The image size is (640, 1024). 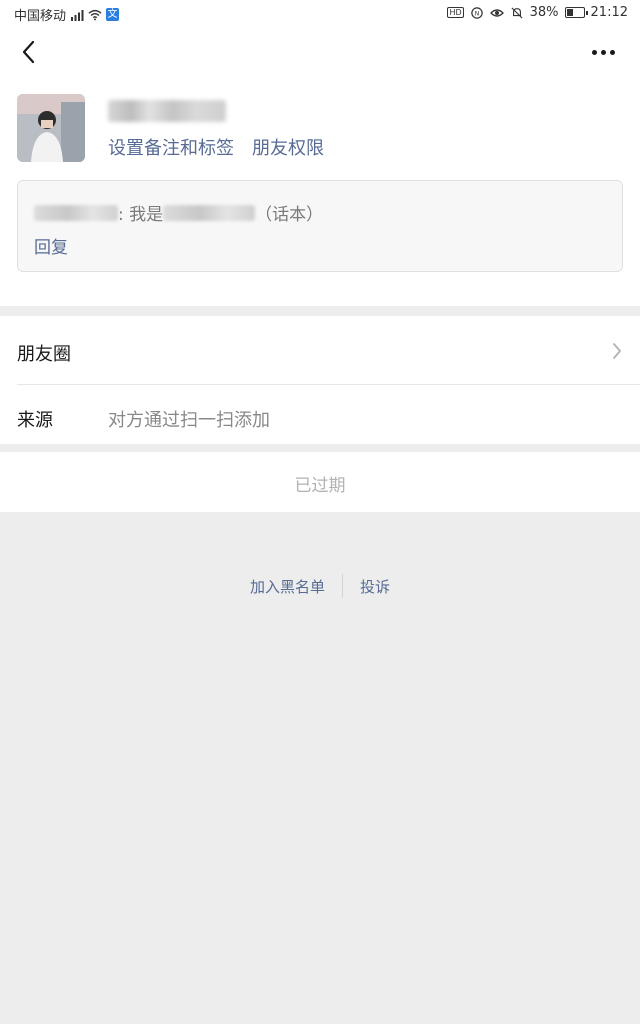 What do you see at coordinates (576, 12) in the screenshot?
I see `battery-icon` at bounding box center [576, 12].